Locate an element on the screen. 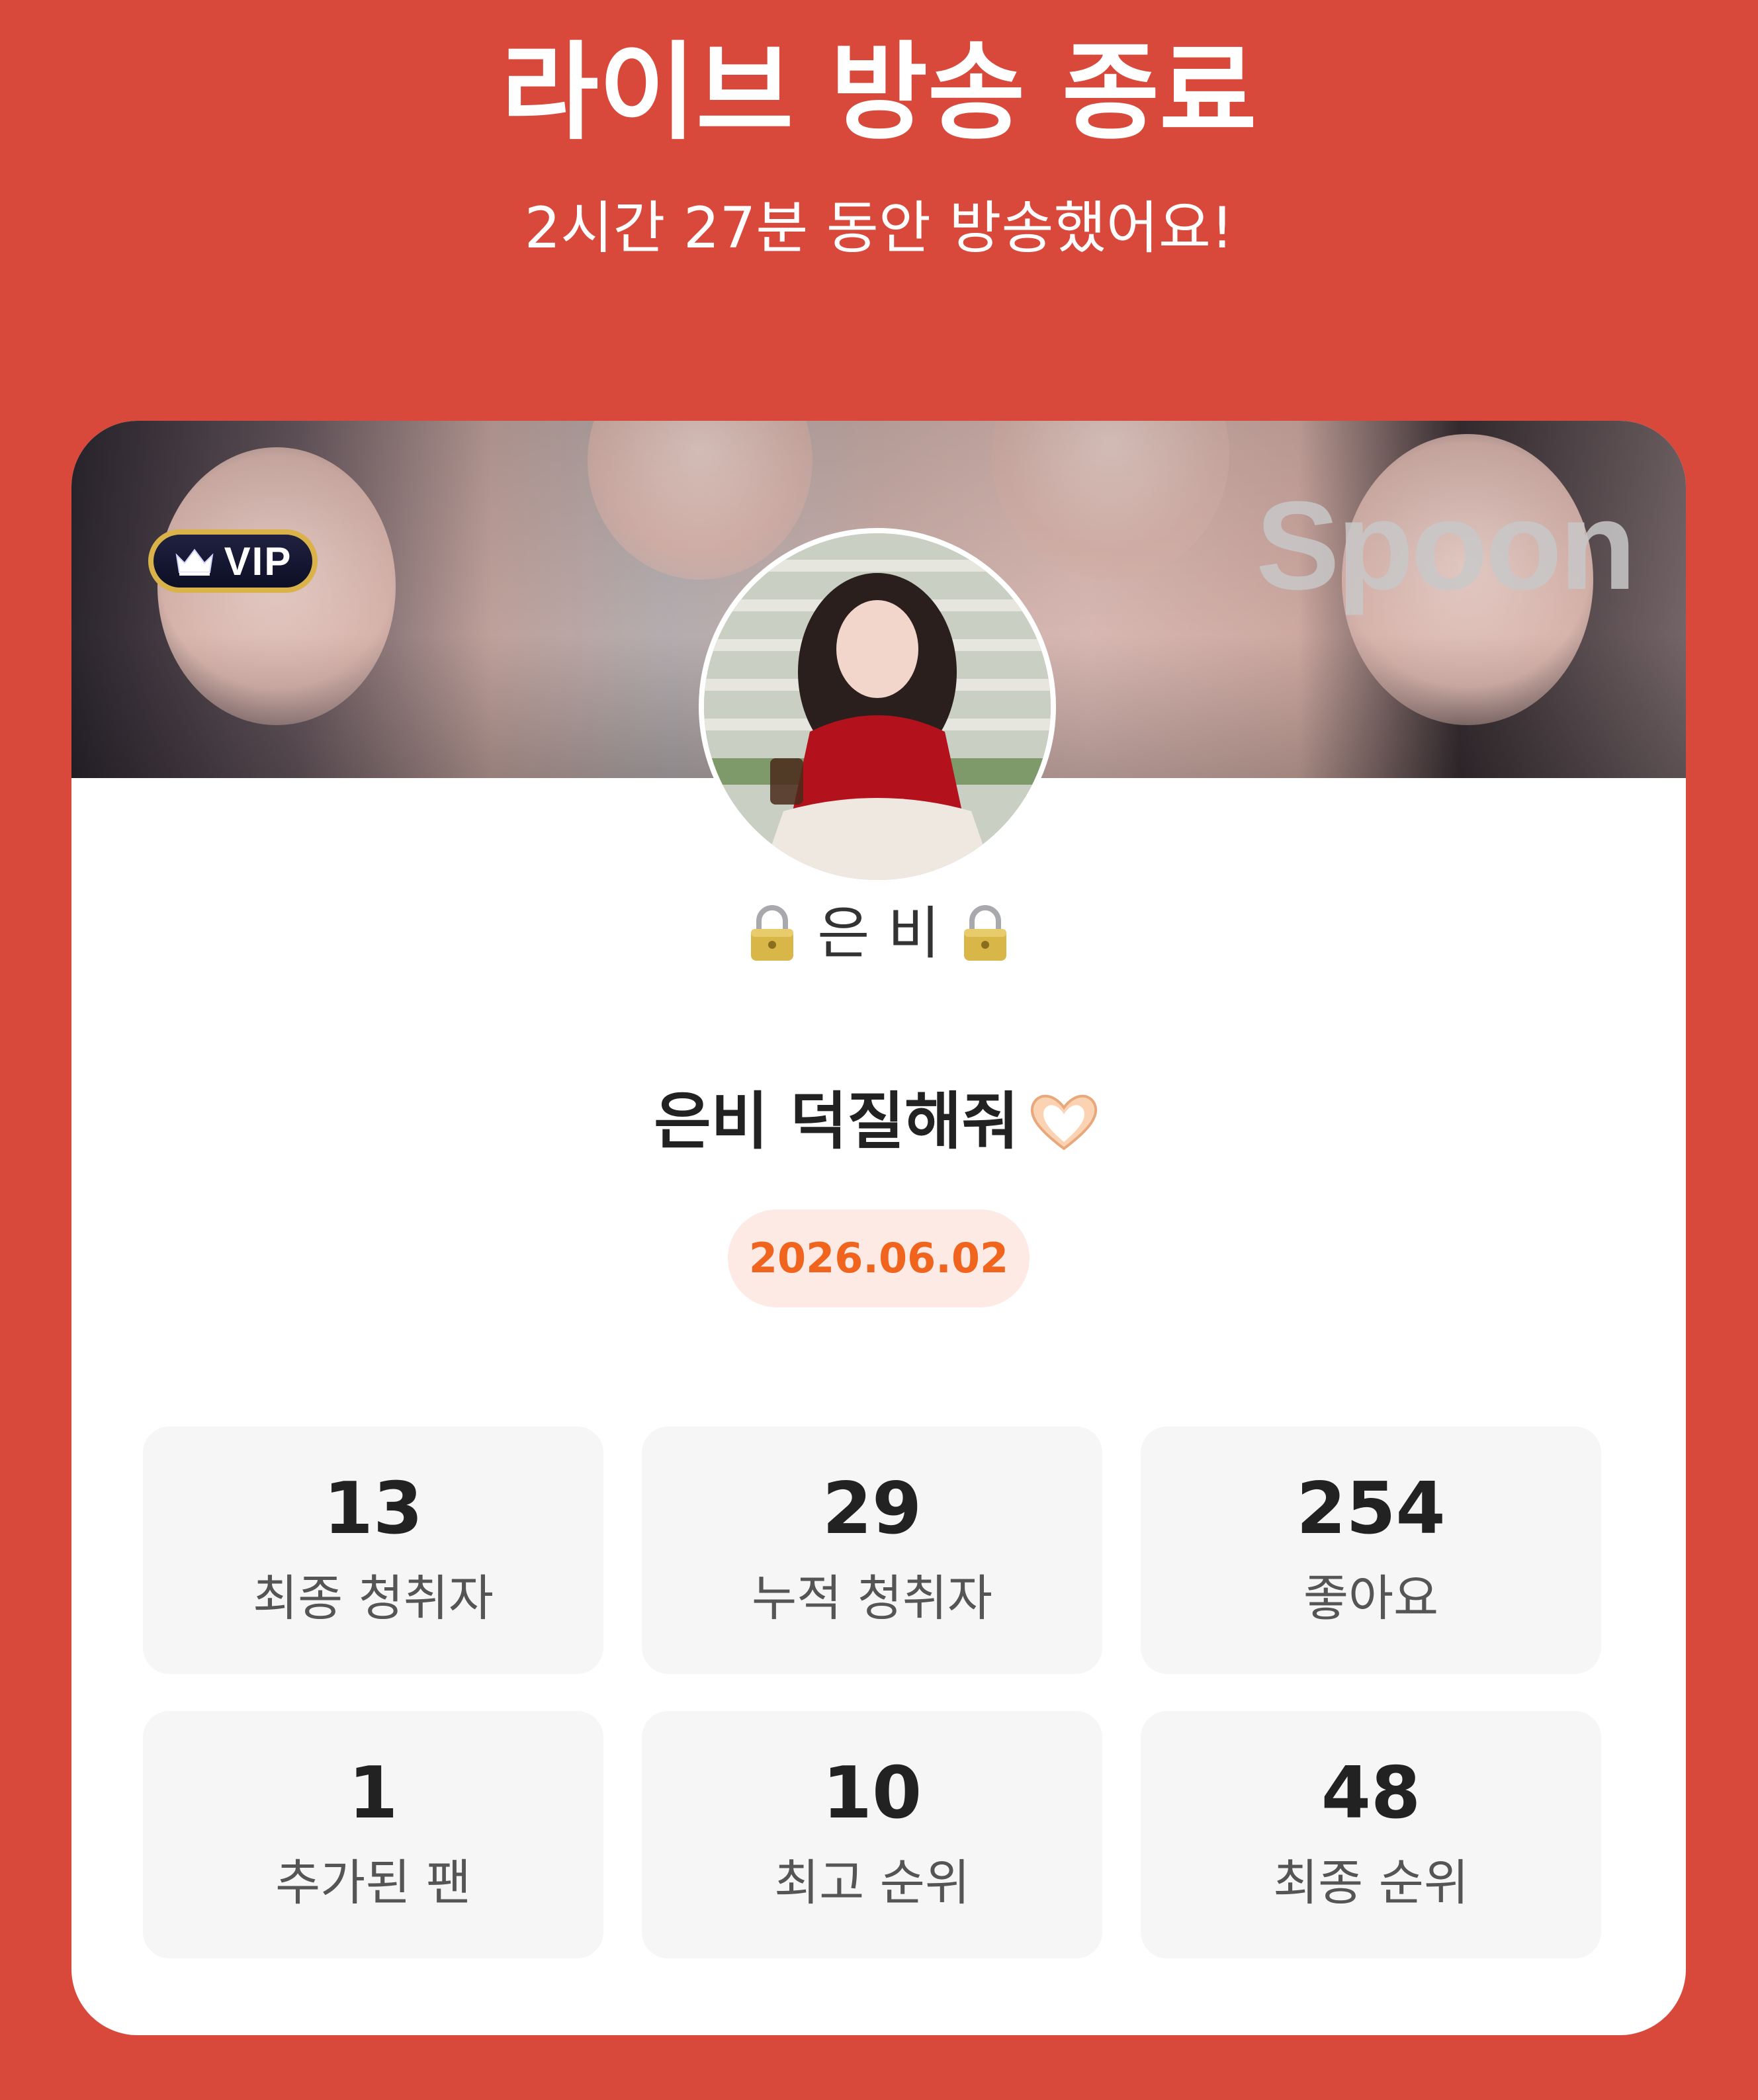 Image resolution: width=1758 pixels, height=2100 pixels. stat-final-rank: 48 최종 순위 is located at coordinates (1371, 1834).